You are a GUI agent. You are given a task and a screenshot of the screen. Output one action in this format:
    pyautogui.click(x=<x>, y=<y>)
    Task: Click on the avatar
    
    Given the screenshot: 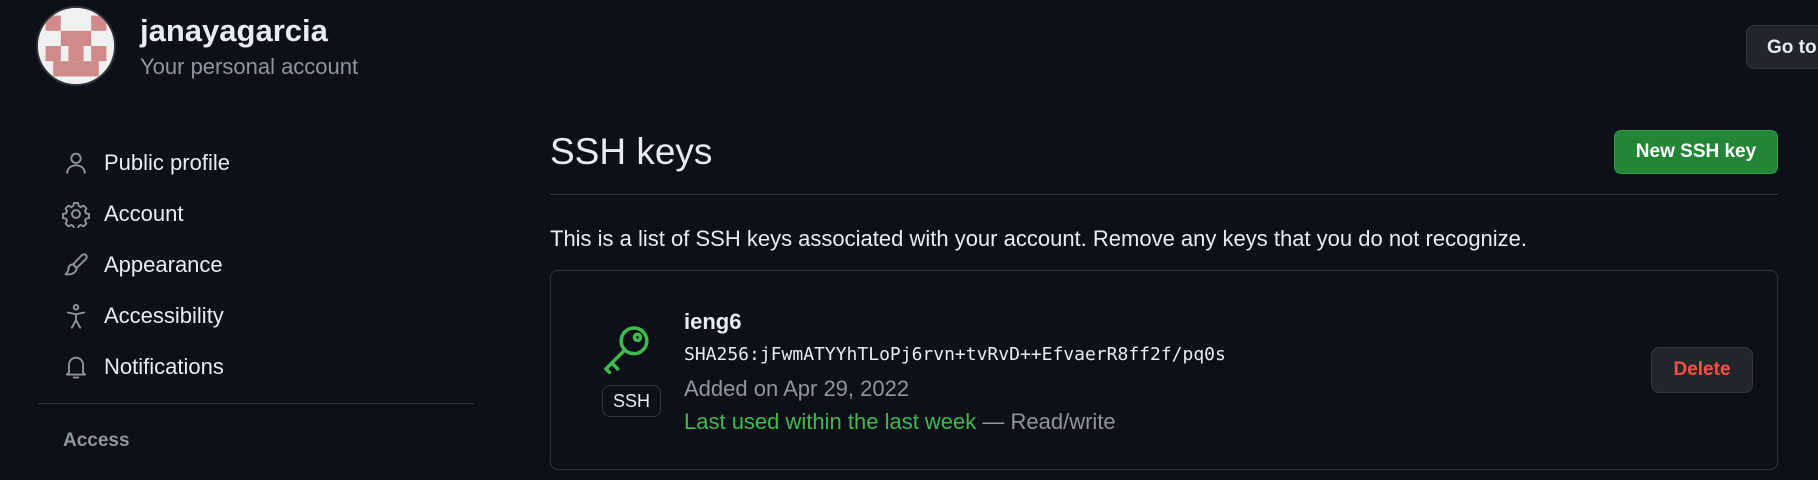 What is the action you would take?
    pyautogui.click(x=76, y=46)
    